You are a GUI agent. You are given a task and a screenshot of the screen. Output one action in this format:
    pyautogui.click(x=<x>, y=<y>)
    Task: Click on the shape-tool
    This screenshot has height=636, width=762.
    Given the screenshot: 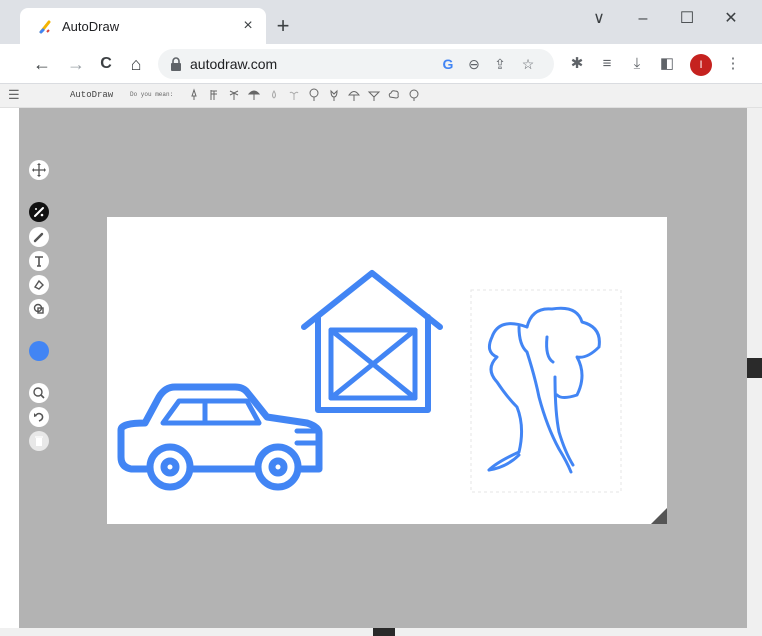 What is the action you would take?
    pyautogui.click(x=39, y=309)
    